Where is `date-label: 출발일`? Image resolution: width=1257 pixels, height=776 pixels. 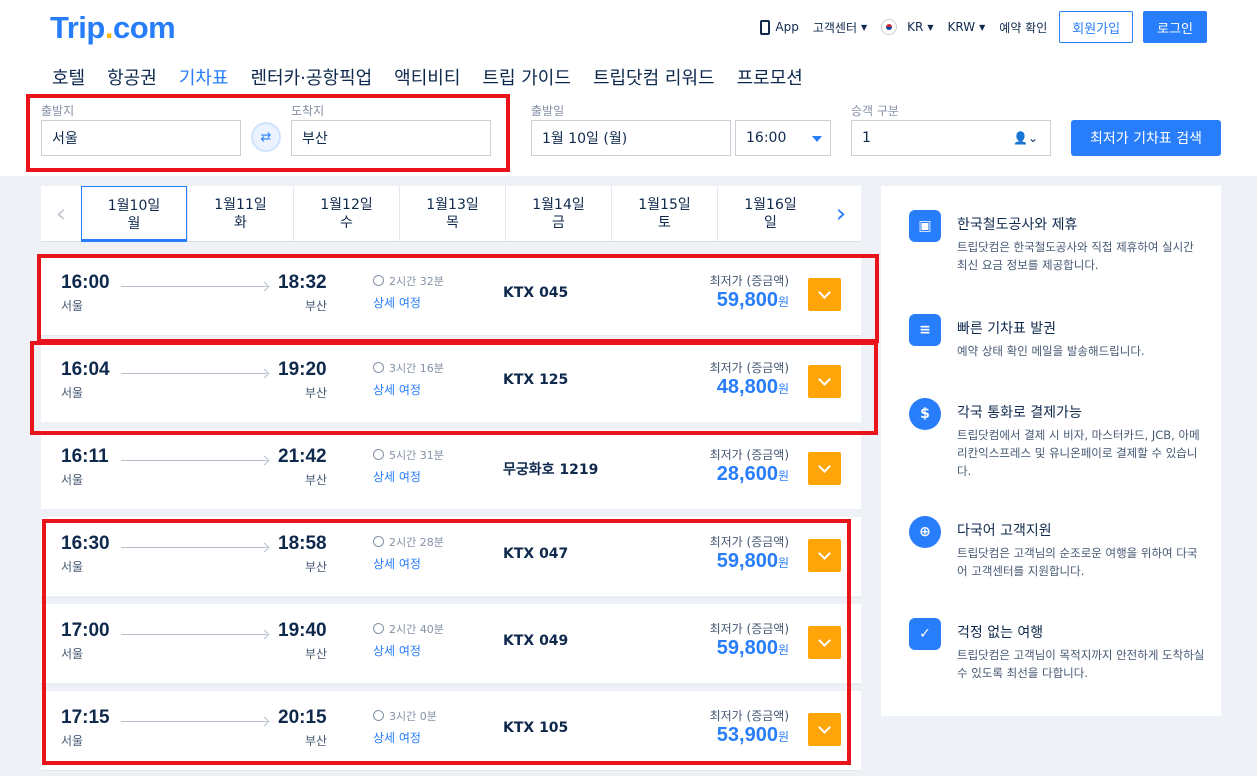
date-label: 출발일 is located at coordinates (548, 111).